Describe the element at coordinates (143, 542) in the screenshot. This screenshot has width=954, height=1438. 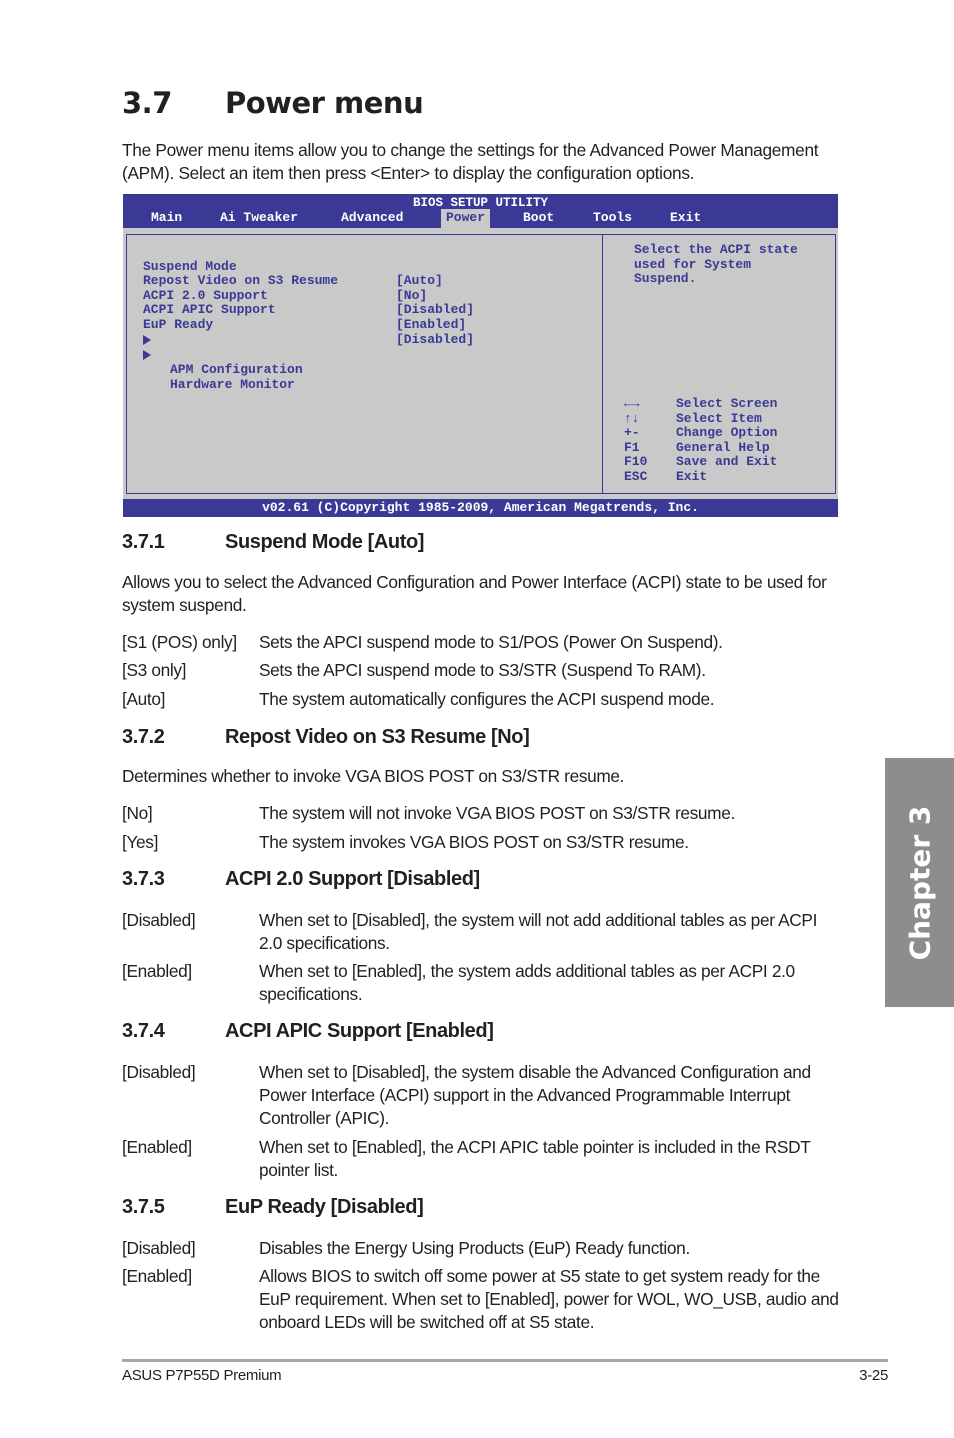
I see `section-number: 3.7.1` at that location.